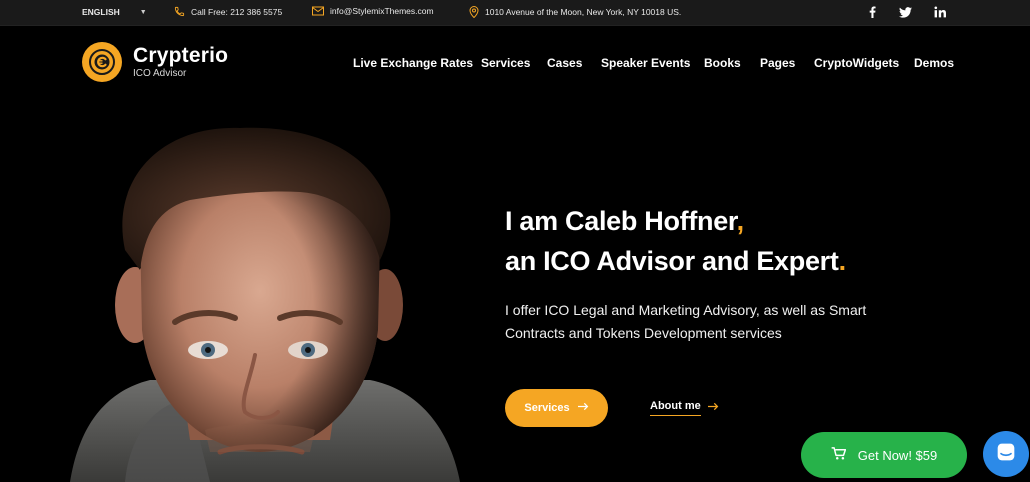  Describe the element at coordinates (624, 221) in the screenshot. I see `hero-heading-line-1: I am Caleb Hoffner,` at that location.